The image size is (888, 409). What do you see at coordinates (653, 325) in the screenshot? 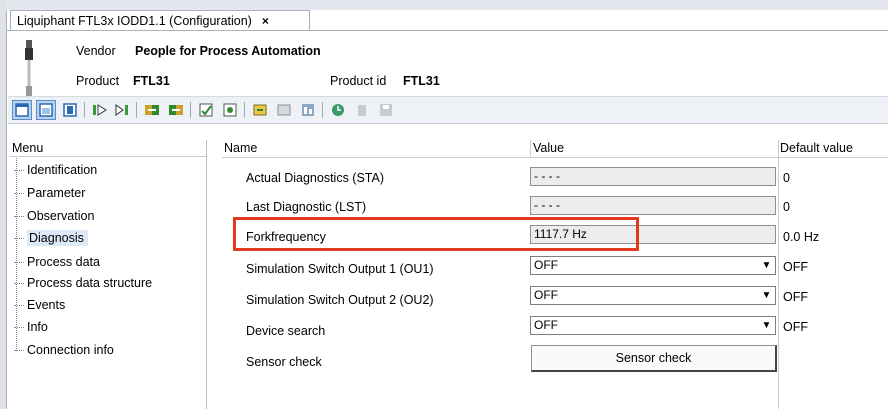
I see `device-search-dropdown: OFF ▼` at bounding box center [653, 325].